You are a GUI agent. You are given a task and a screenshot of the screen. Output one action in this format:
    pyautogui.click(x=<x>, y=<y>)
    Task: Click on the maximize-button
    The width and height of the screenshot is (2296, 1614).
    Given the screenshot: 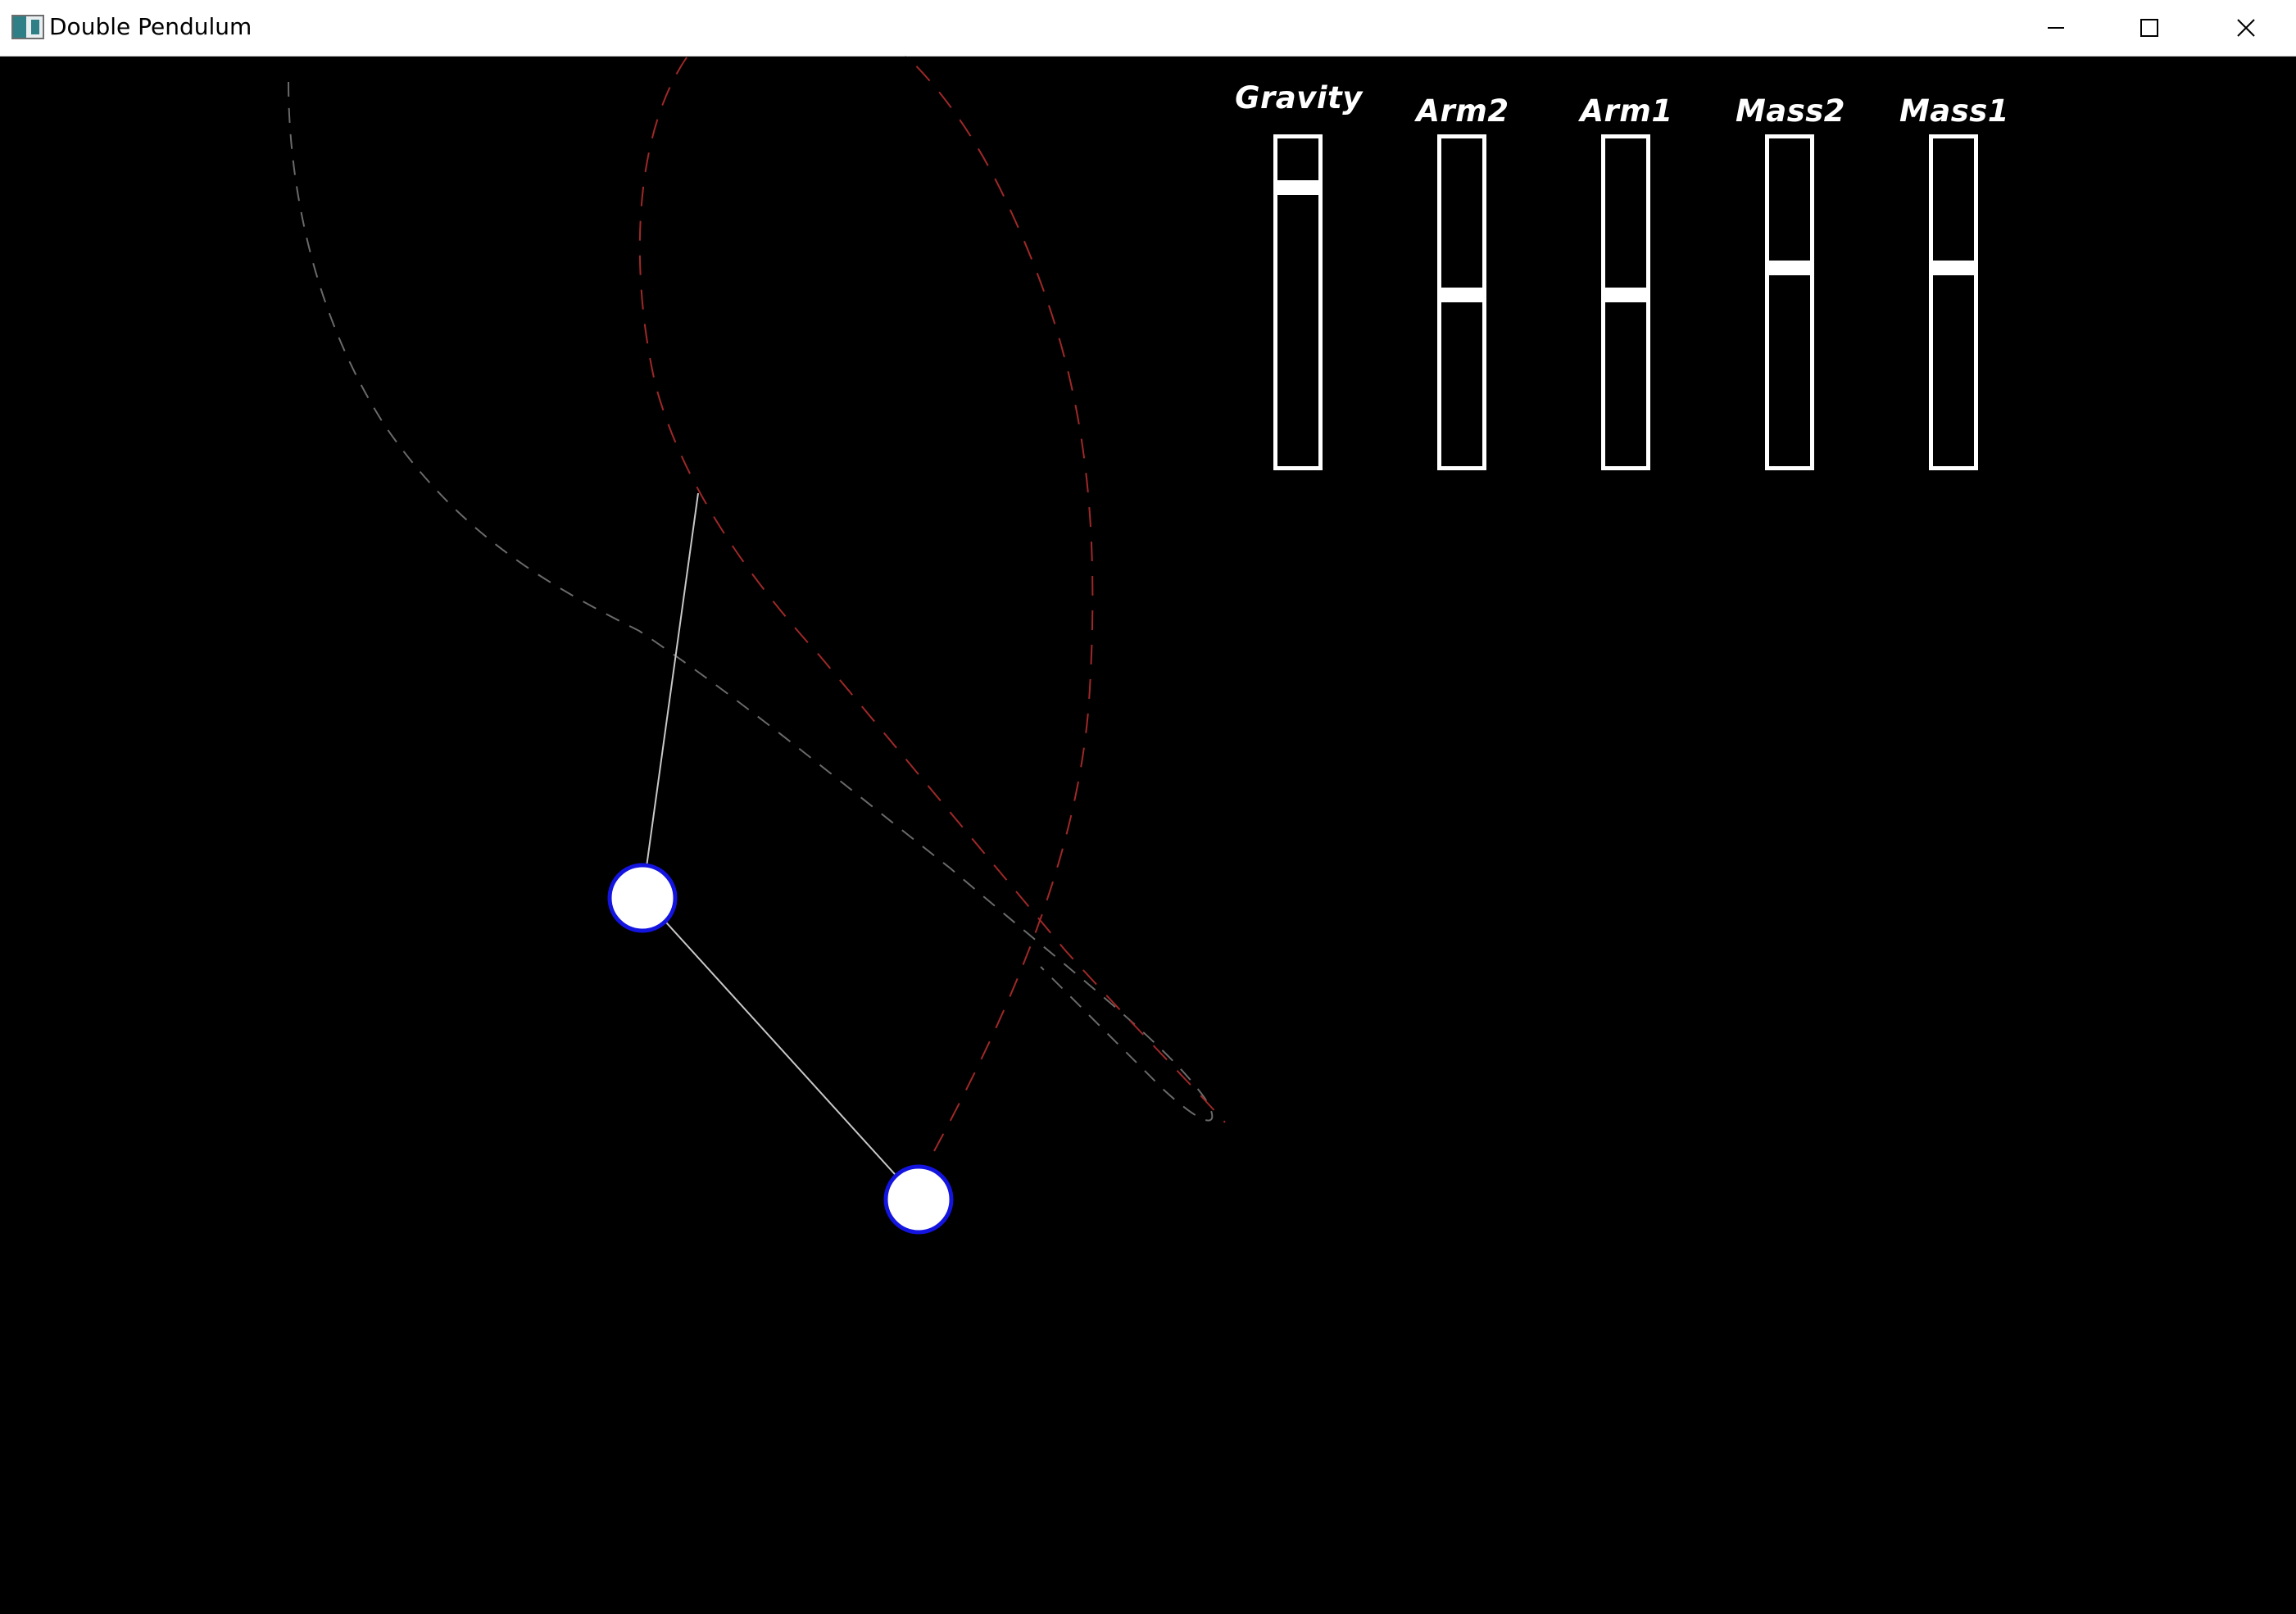 What is the action you would take?
    pyautogui.click(x=2149, y=28)
    